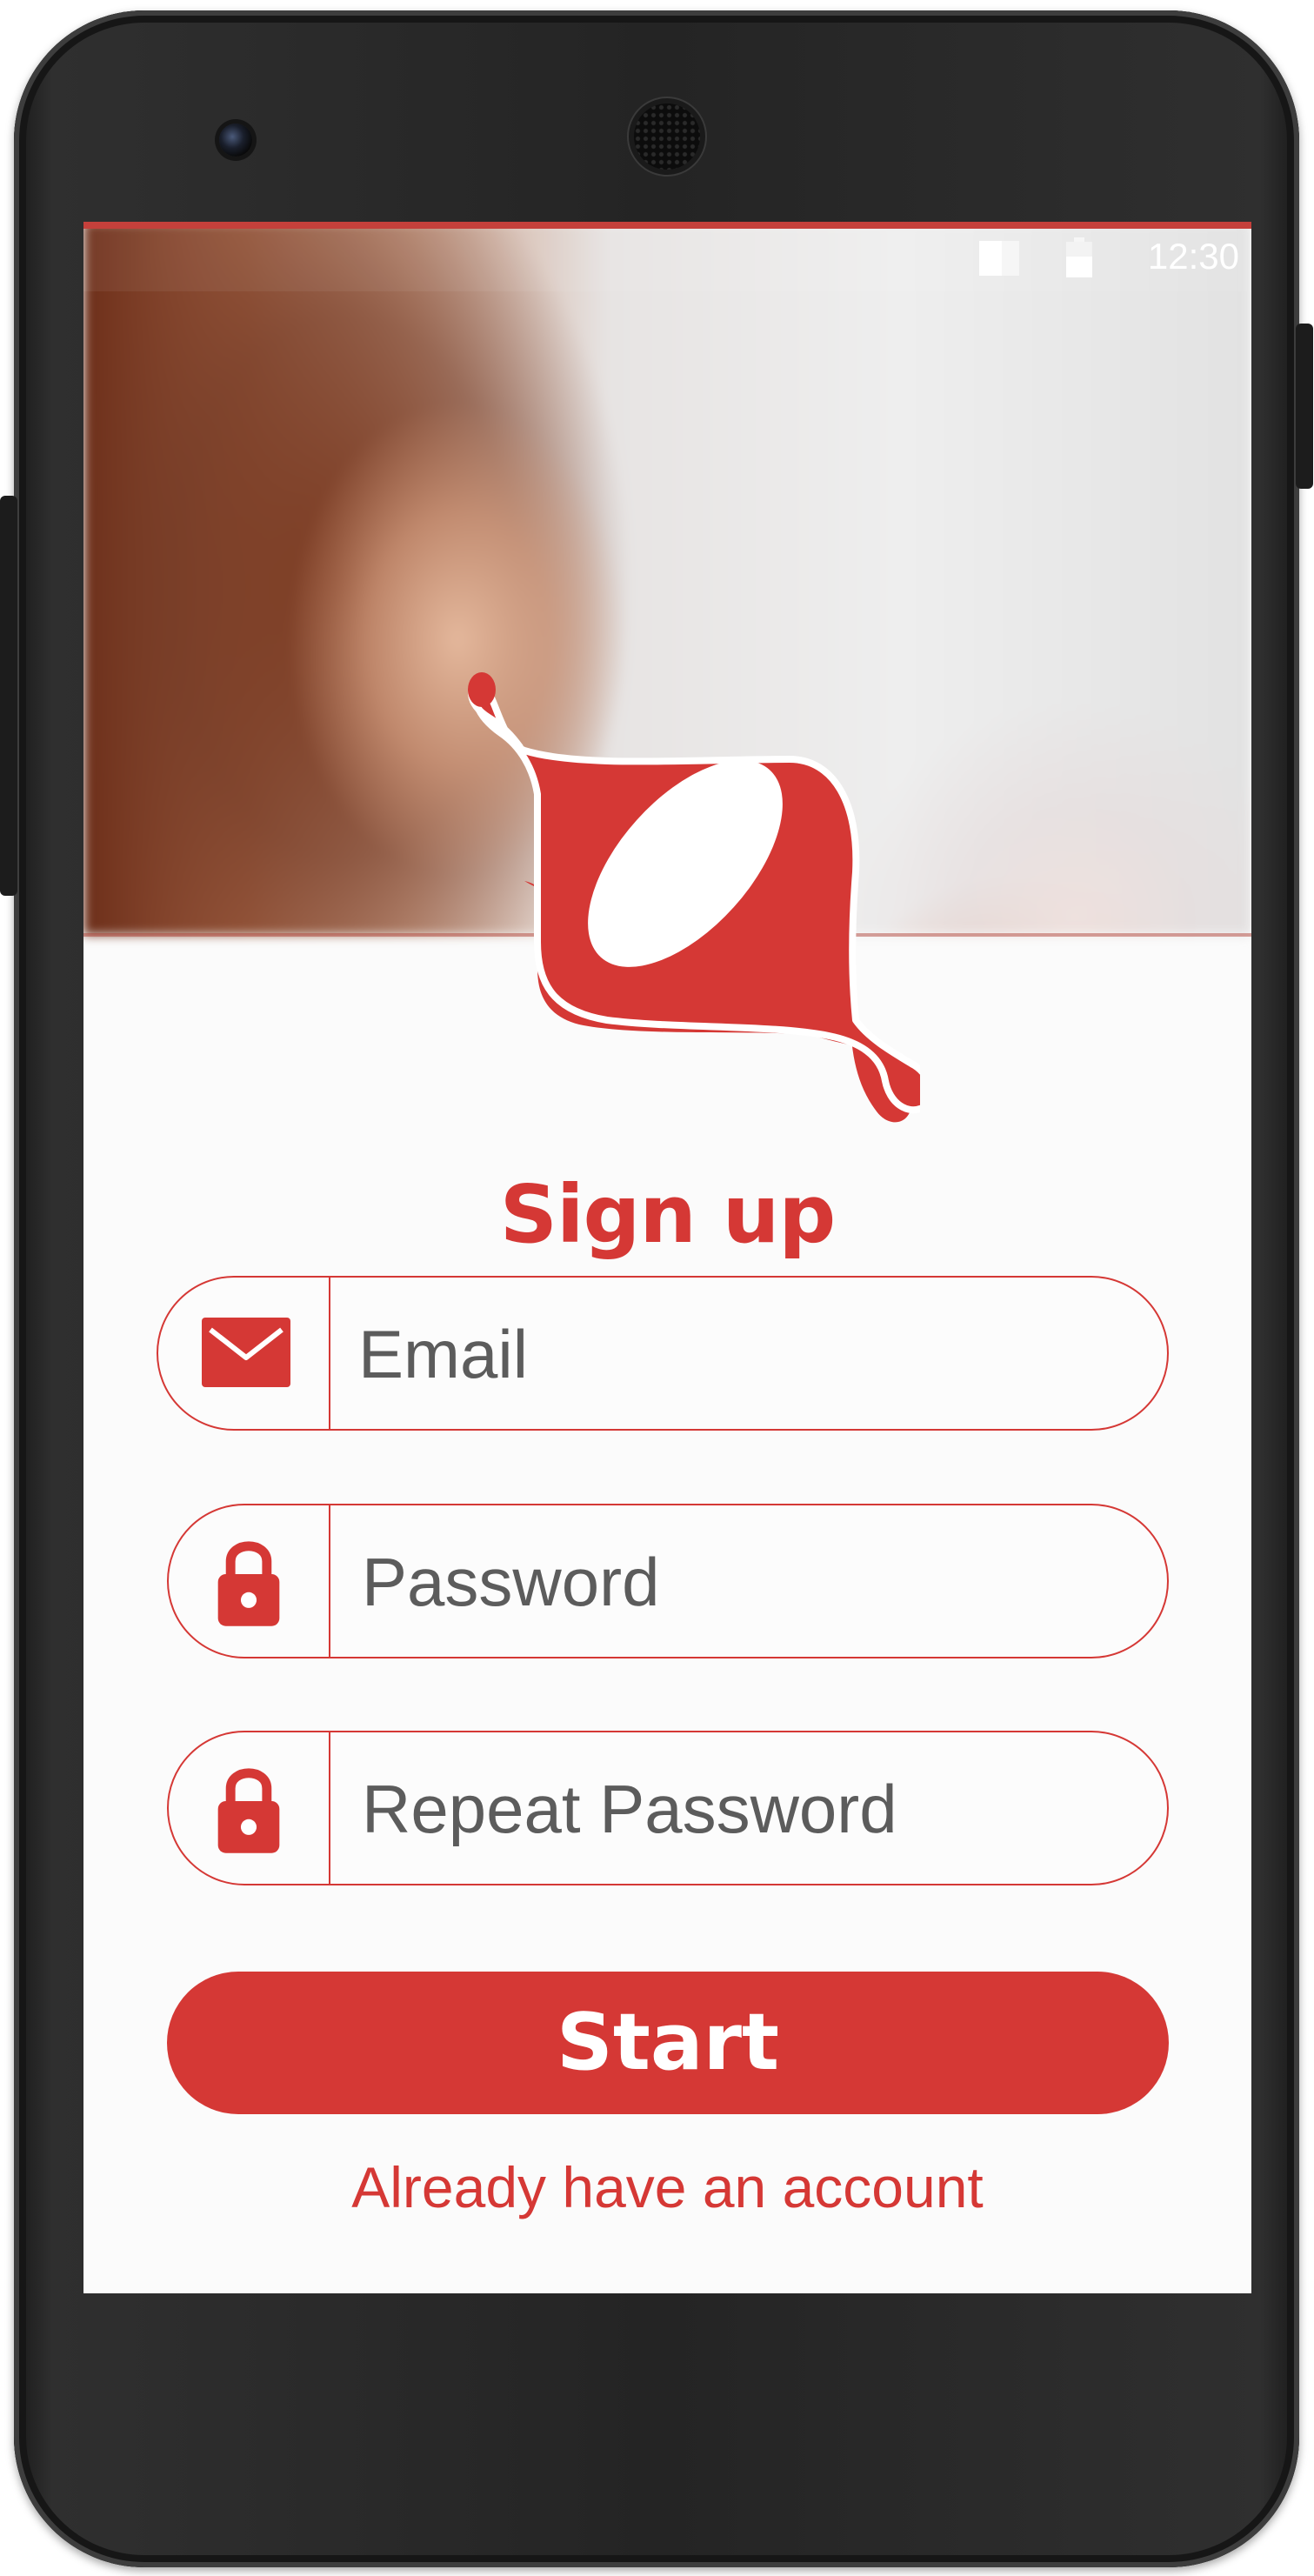 The height and width of the screenshot is (2576, 1314). Describe the element at coordinates (1304, 406) in the screenshot. I see `power-button` at that location.